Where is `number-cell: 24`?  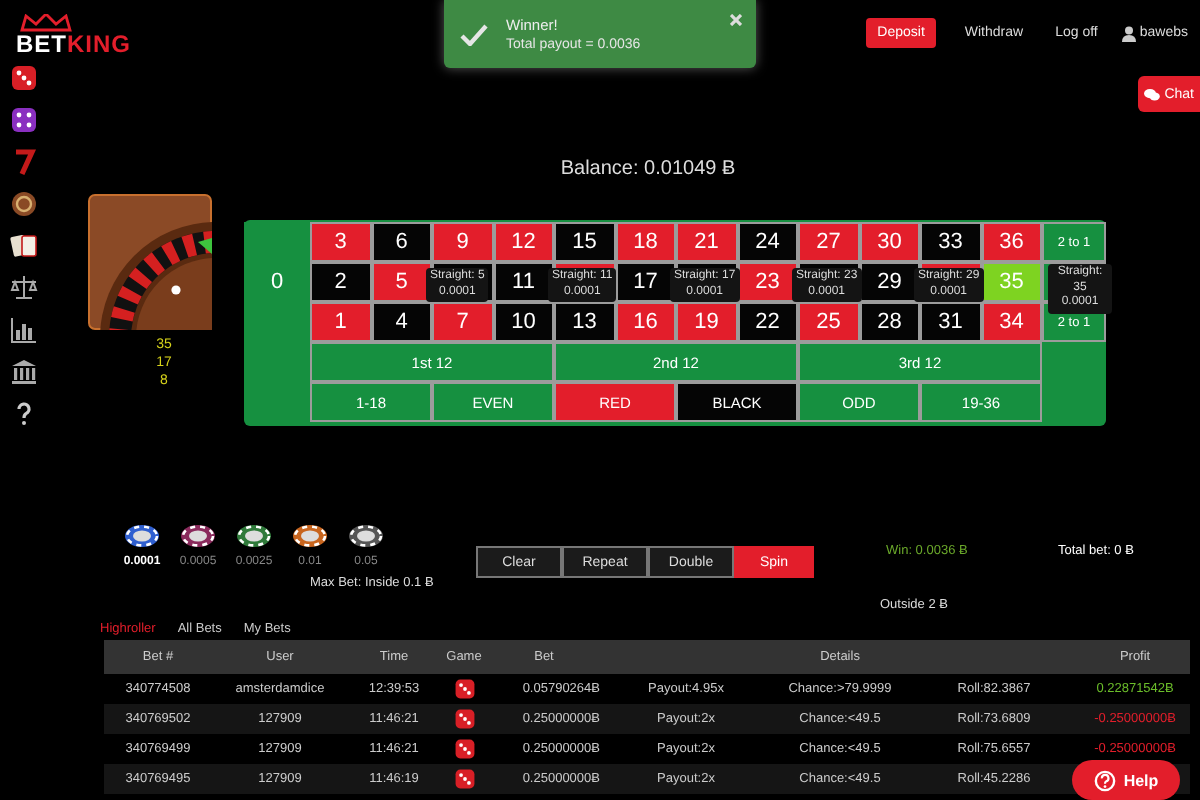
number-cell: 24 is located at coordinates (767, 242).